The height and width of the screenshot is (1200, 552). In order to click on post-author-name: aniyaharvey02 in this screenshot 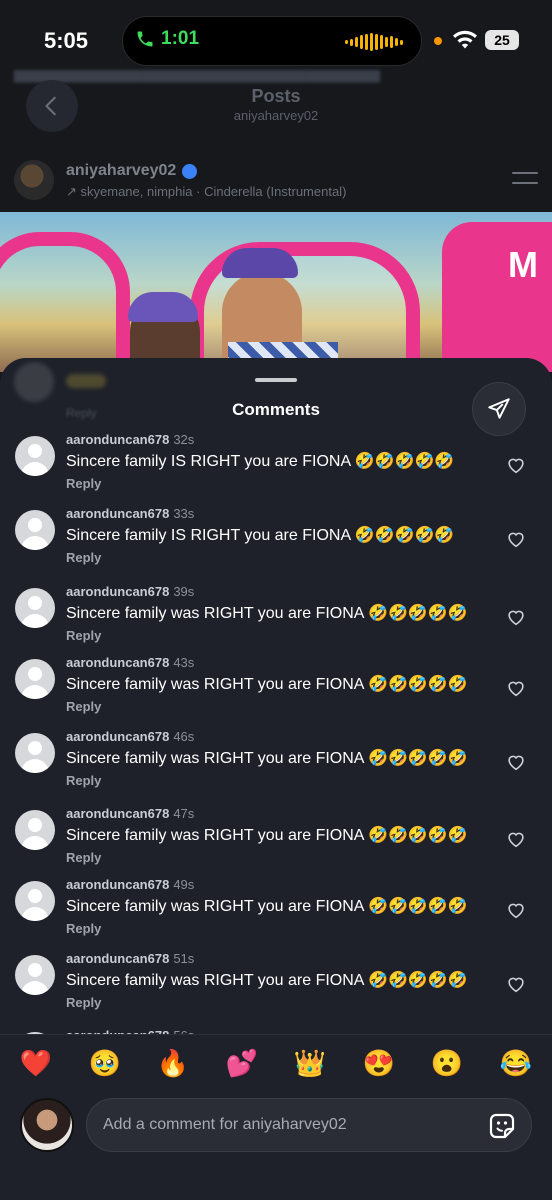, I will do `click(121, 170)`.